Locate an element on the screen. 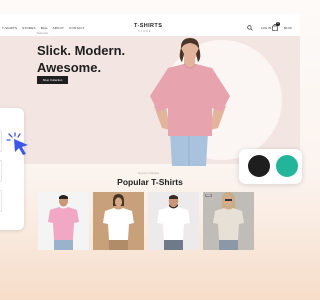 Image resolution: width=320 pixels, height=300 pixels. hero-eyebrow: Summer is located at coordinates (43, 33).